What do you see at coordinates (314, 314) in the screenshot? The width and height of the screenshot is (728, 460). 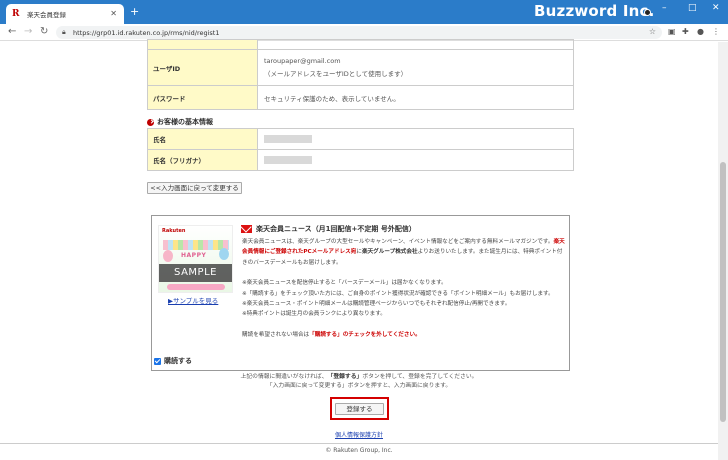 I see `note-item: ※特典ポイントは誕生月の会員ランクにより異なります。` at bounding box center [314, 314].